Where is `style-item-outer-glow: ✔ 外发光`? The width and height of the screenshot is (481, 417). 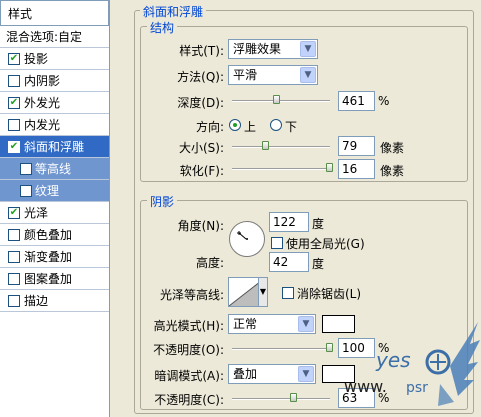 style-item-outer-glow: ✔ 外发光 is located at coordinates (54, 103).